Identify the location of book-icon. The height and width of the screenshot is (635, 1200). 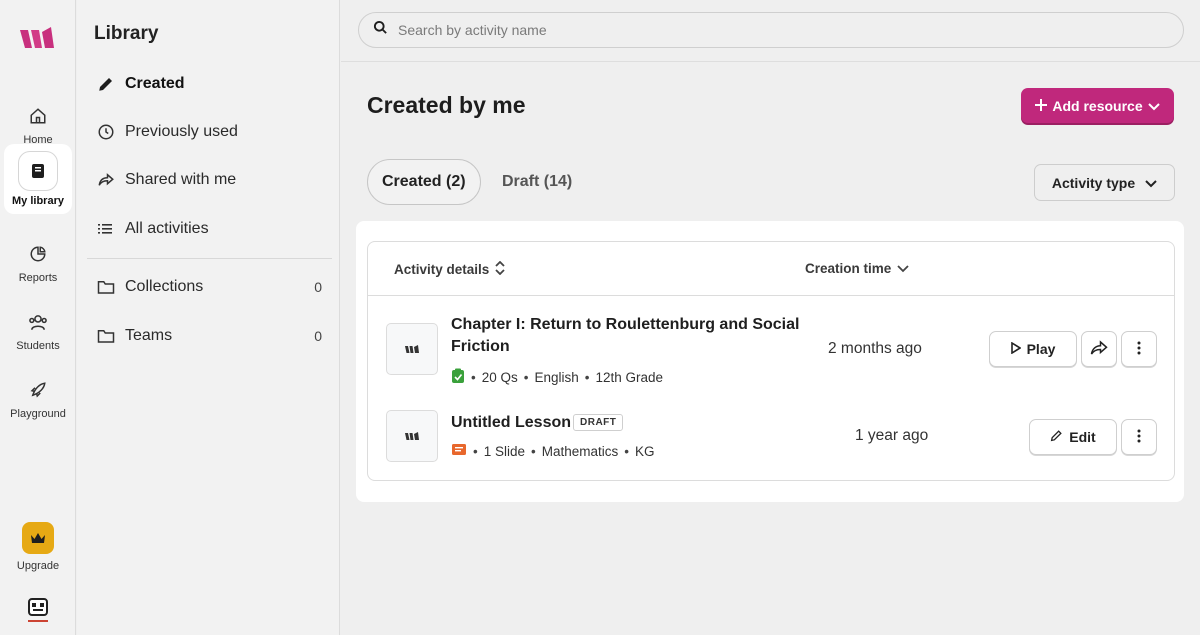
(38, 171).